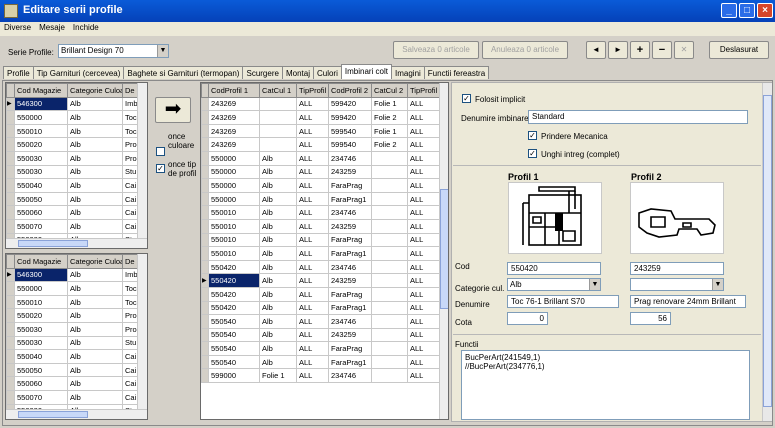 This screenshot has height=428, width=775. Describe the element at coordinates (350, 348) in the screenshot. I see `table-cell: FaraPrag` at that location.